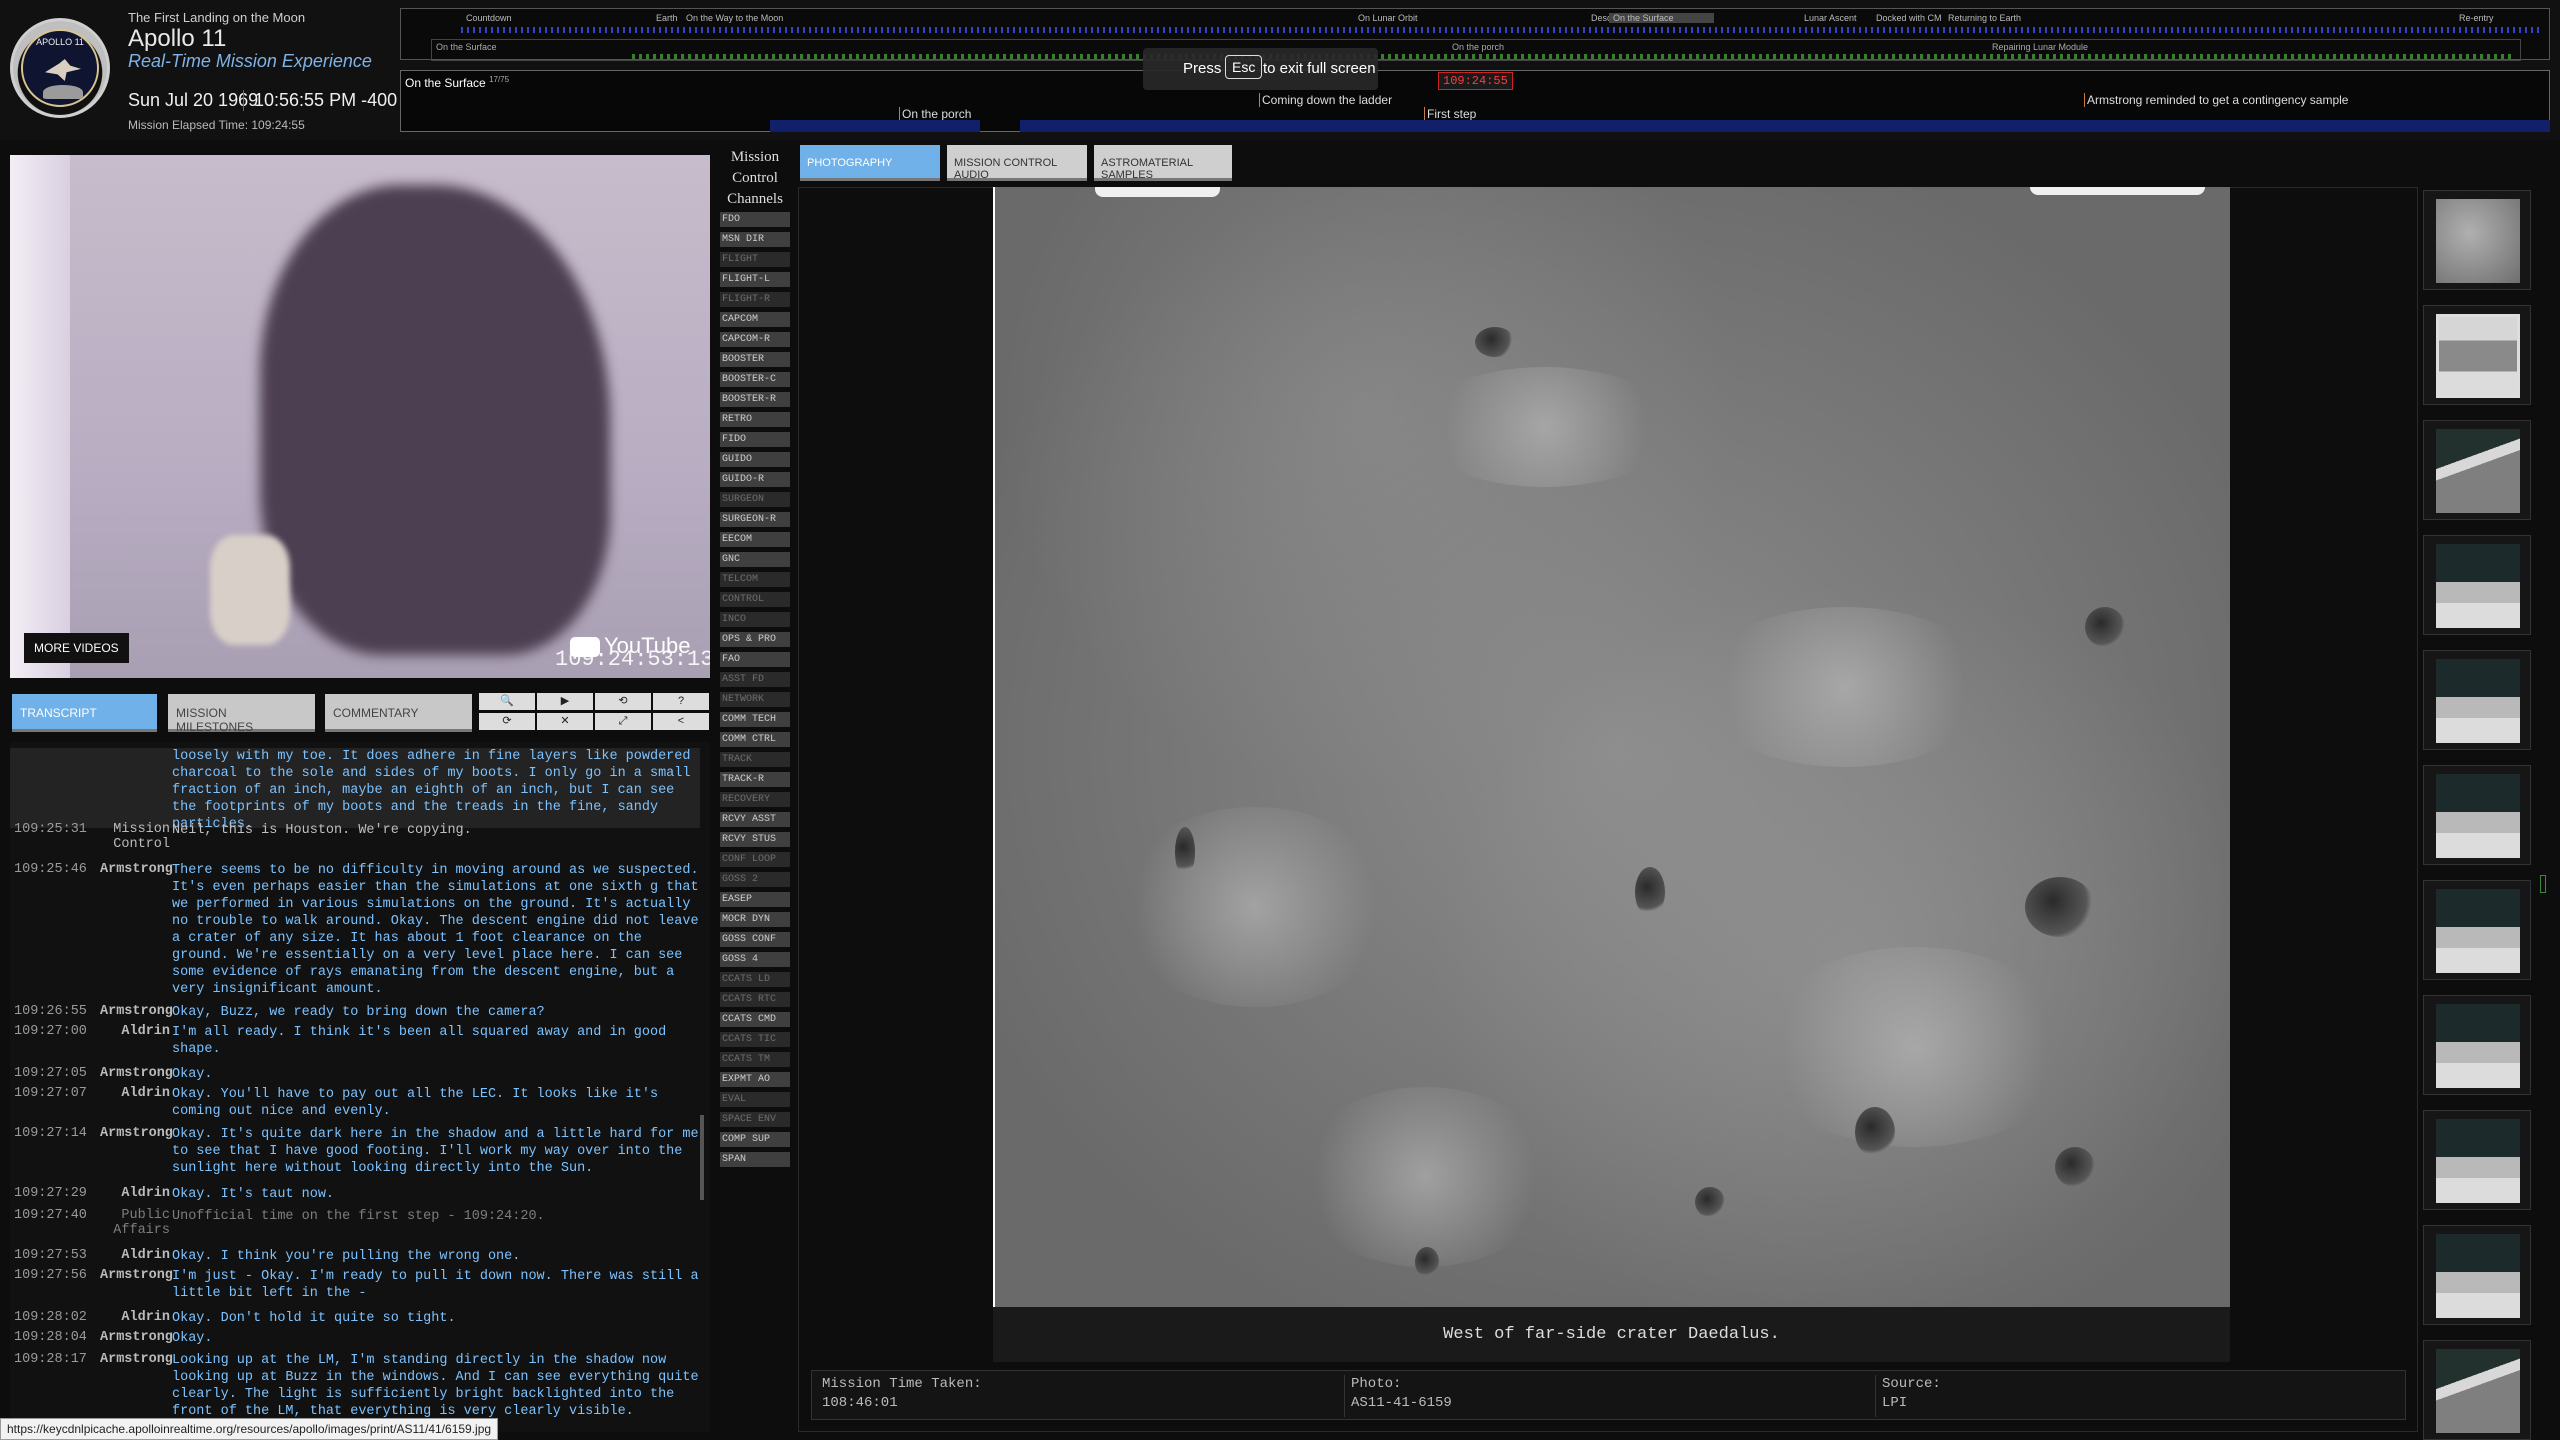  I want to click on channel-rcvy-stus: RCVY STUS, so click(755, 839).